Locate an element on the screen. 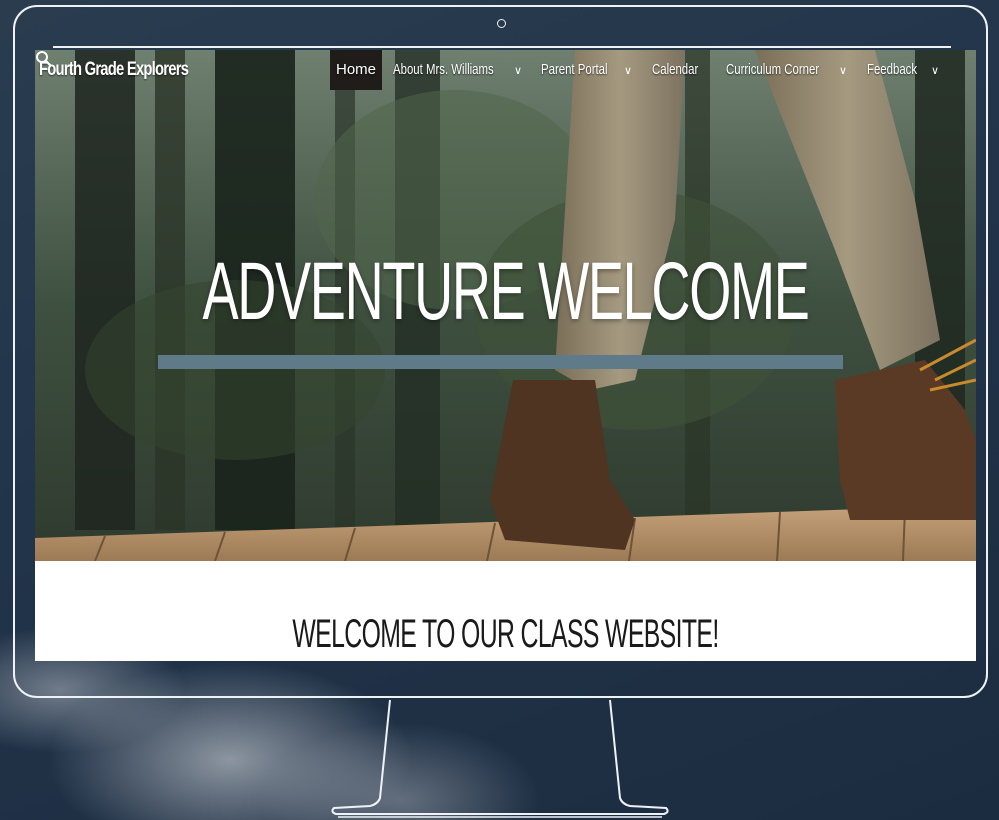  nav-item-about: About Mrs. Williams is located at coordinates (443, 70).